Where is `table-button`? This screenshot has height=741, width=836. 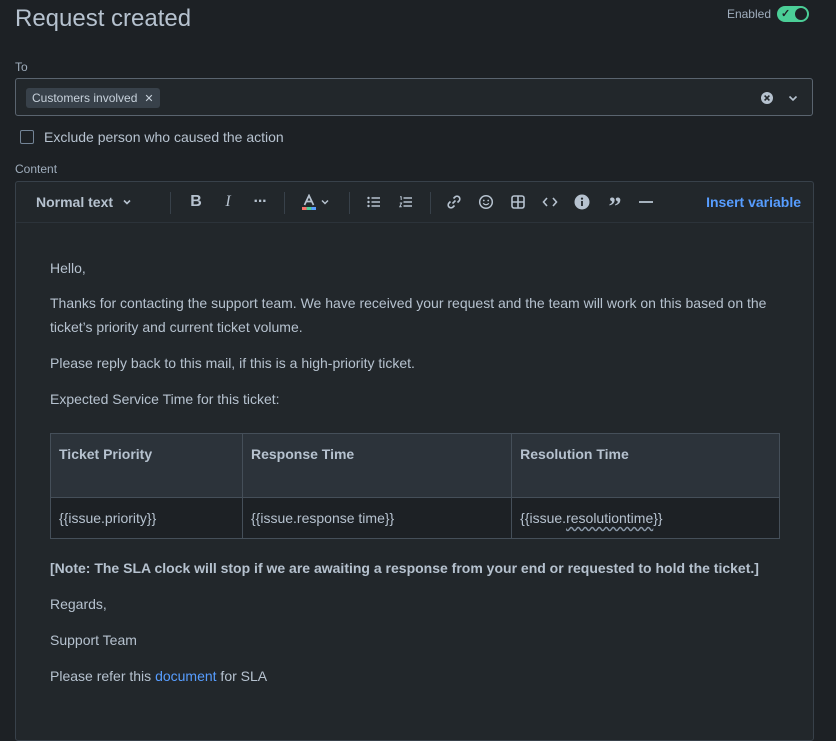 table-button is located at coordinates (518, 202).